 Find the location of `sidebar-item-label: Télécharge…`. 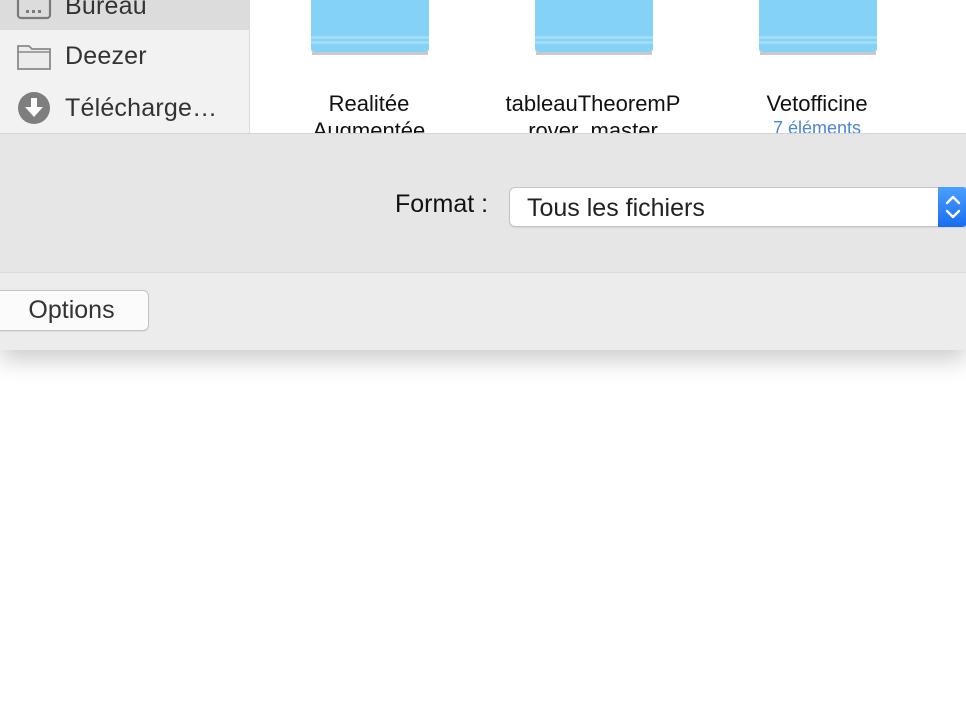

sidebar-item-label: Télécharge… is located at coordinates (141, 107).